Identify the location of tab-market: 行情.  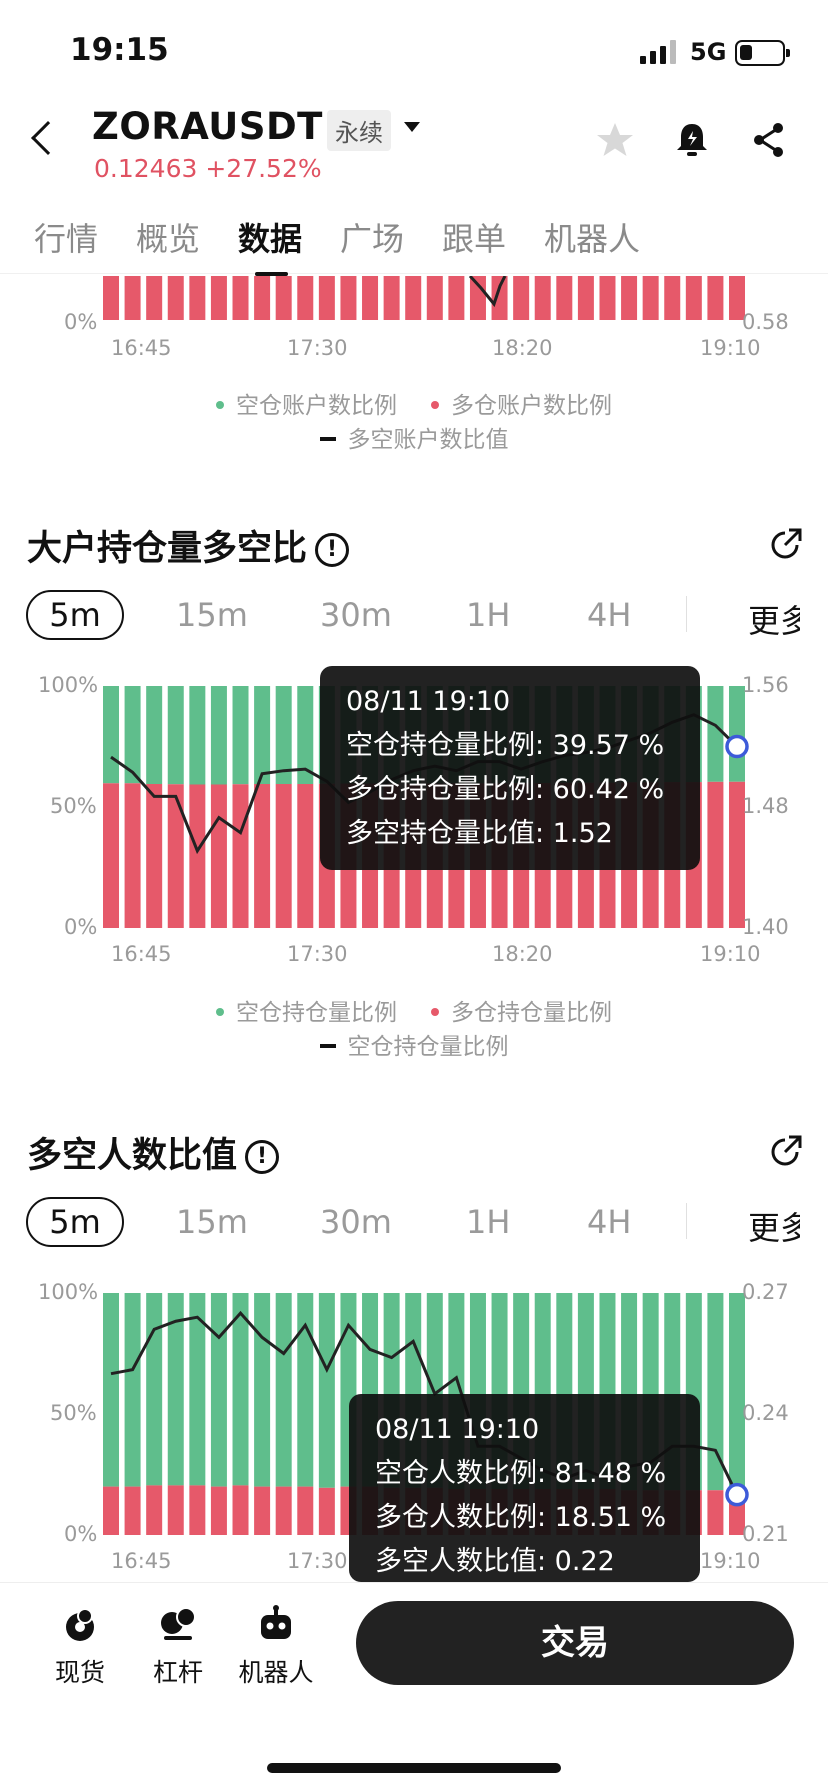
(66, 237).